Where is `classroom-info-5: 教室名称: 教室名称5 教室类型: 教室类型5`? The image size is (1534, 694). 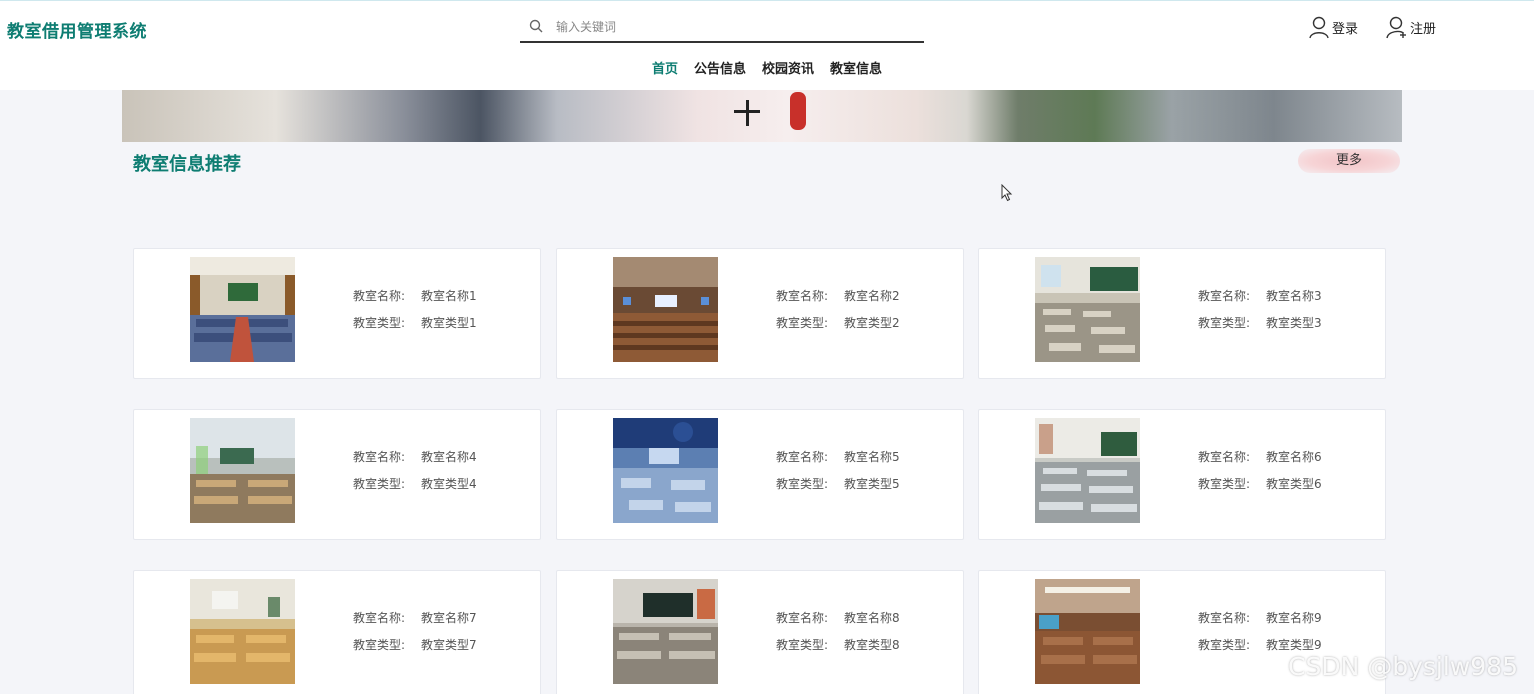 classroom-info-5: 教室名称: 教室名称5 教室类型: 教室类型5 is located at coordinates (838, 475).